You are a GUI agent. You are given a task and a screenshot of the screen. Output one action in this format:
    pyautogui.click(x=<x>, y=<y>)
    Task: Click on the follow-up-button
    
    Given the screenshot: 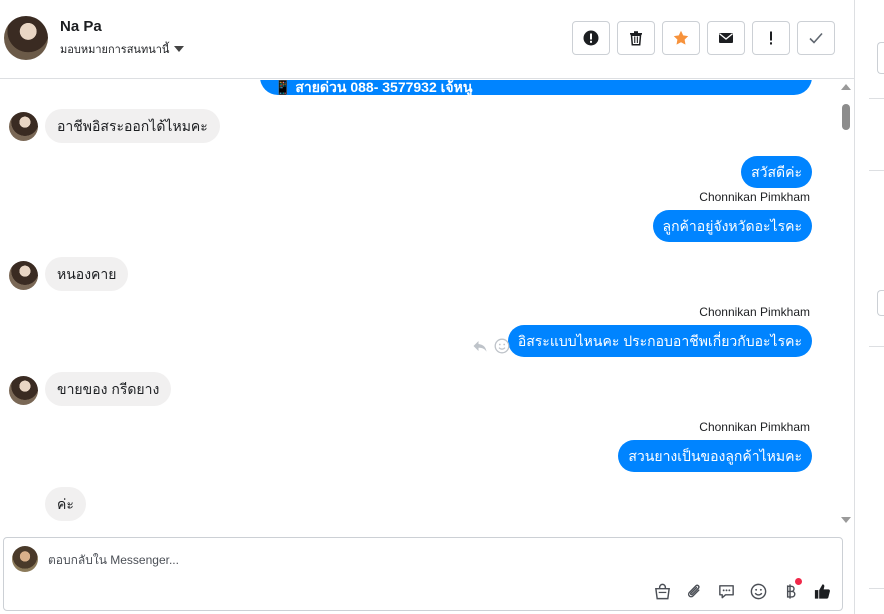 What is the action you would take?
    pyautogui.click(x=771, y=38)
    